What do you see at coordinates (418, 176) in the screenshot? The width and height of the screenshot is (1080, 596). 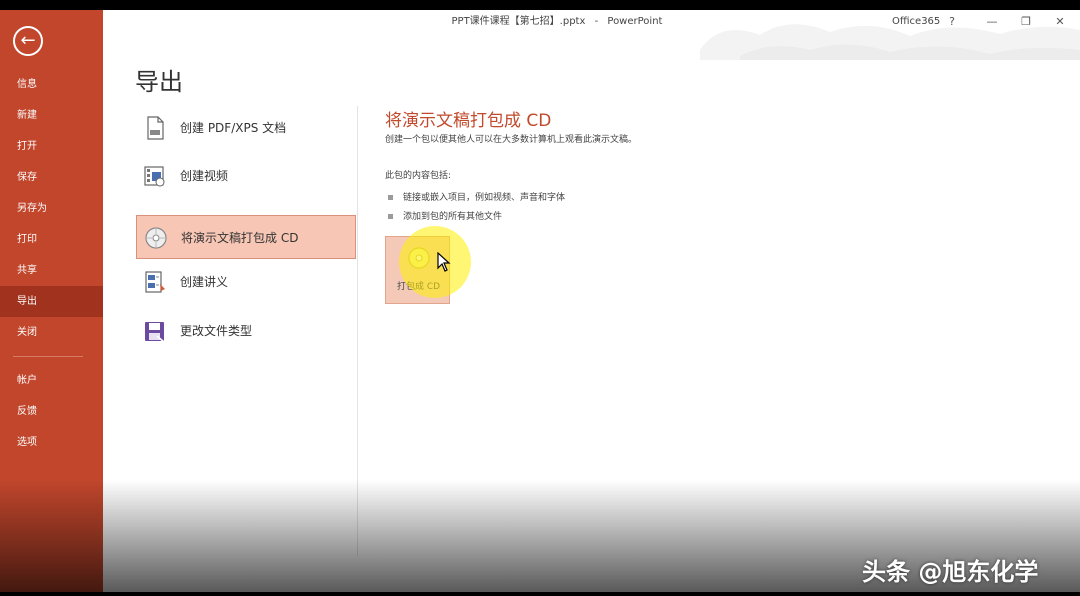 I see `package-contents-title: 此包的内容包括:` at bounding box center [418, 176].